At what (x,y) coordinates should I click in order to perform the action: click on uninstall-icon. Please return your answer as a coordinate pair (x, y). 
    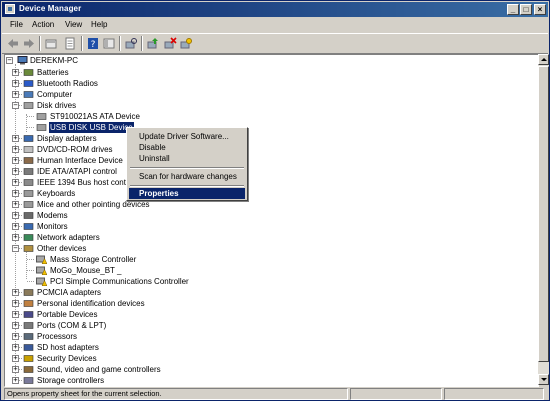
    Looking at the image, I should click on (170, 43).